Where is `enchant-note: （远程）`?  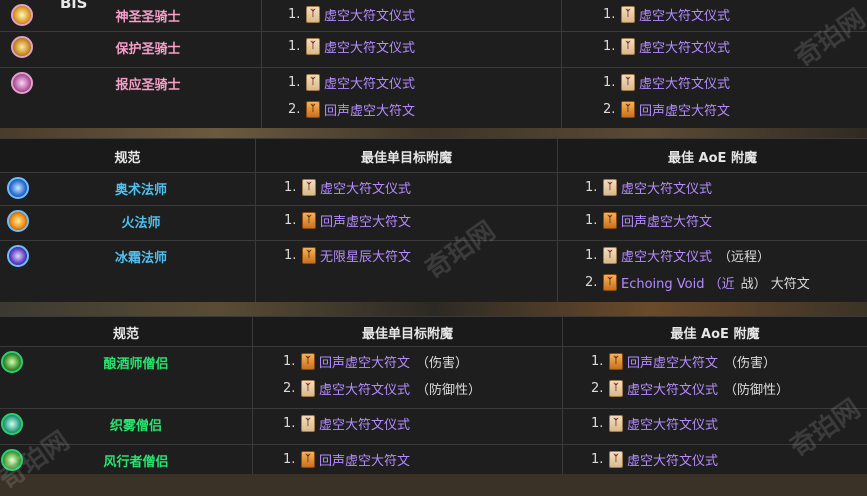 enchant-note: （远程） is located at coordinates (744, 257).